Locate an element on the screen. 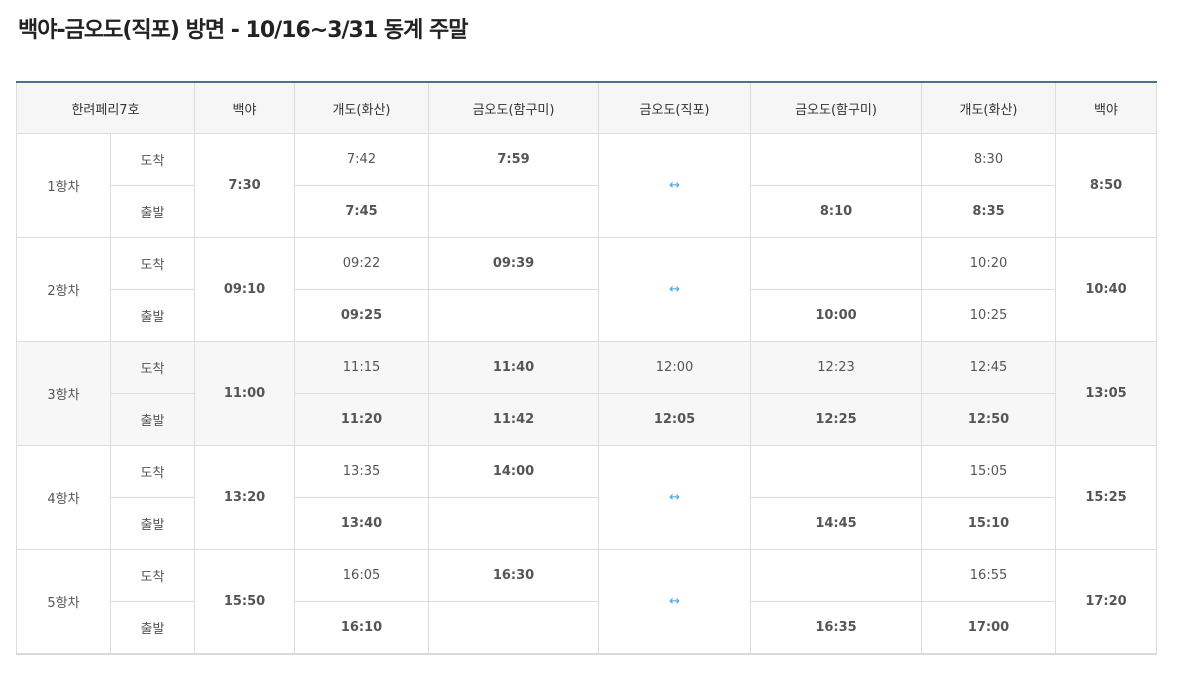 The height and width of the screenshot is (674, 1180). baekya-arrival-time: 13:05 is located at coordinates (1106, 393).